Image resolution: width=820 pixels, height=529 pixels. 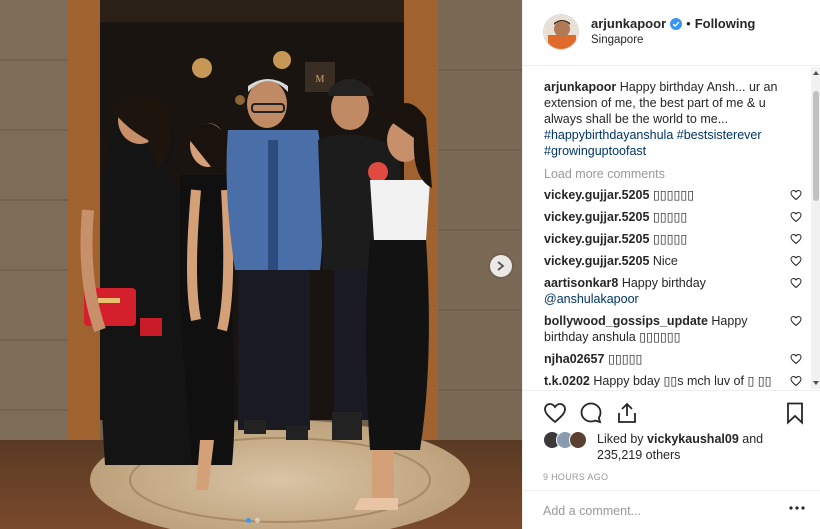 I want to click on more-options-icon, so click(x=797, y=508).